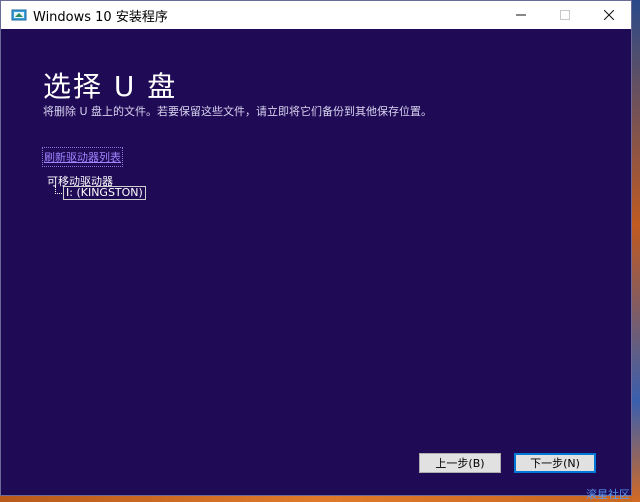 Image resolution: width=640 pixels, height=502 pixels. Describe the element at coordinates (19, 15) in the screenshot. I see `windows-setup-icon` at that location.